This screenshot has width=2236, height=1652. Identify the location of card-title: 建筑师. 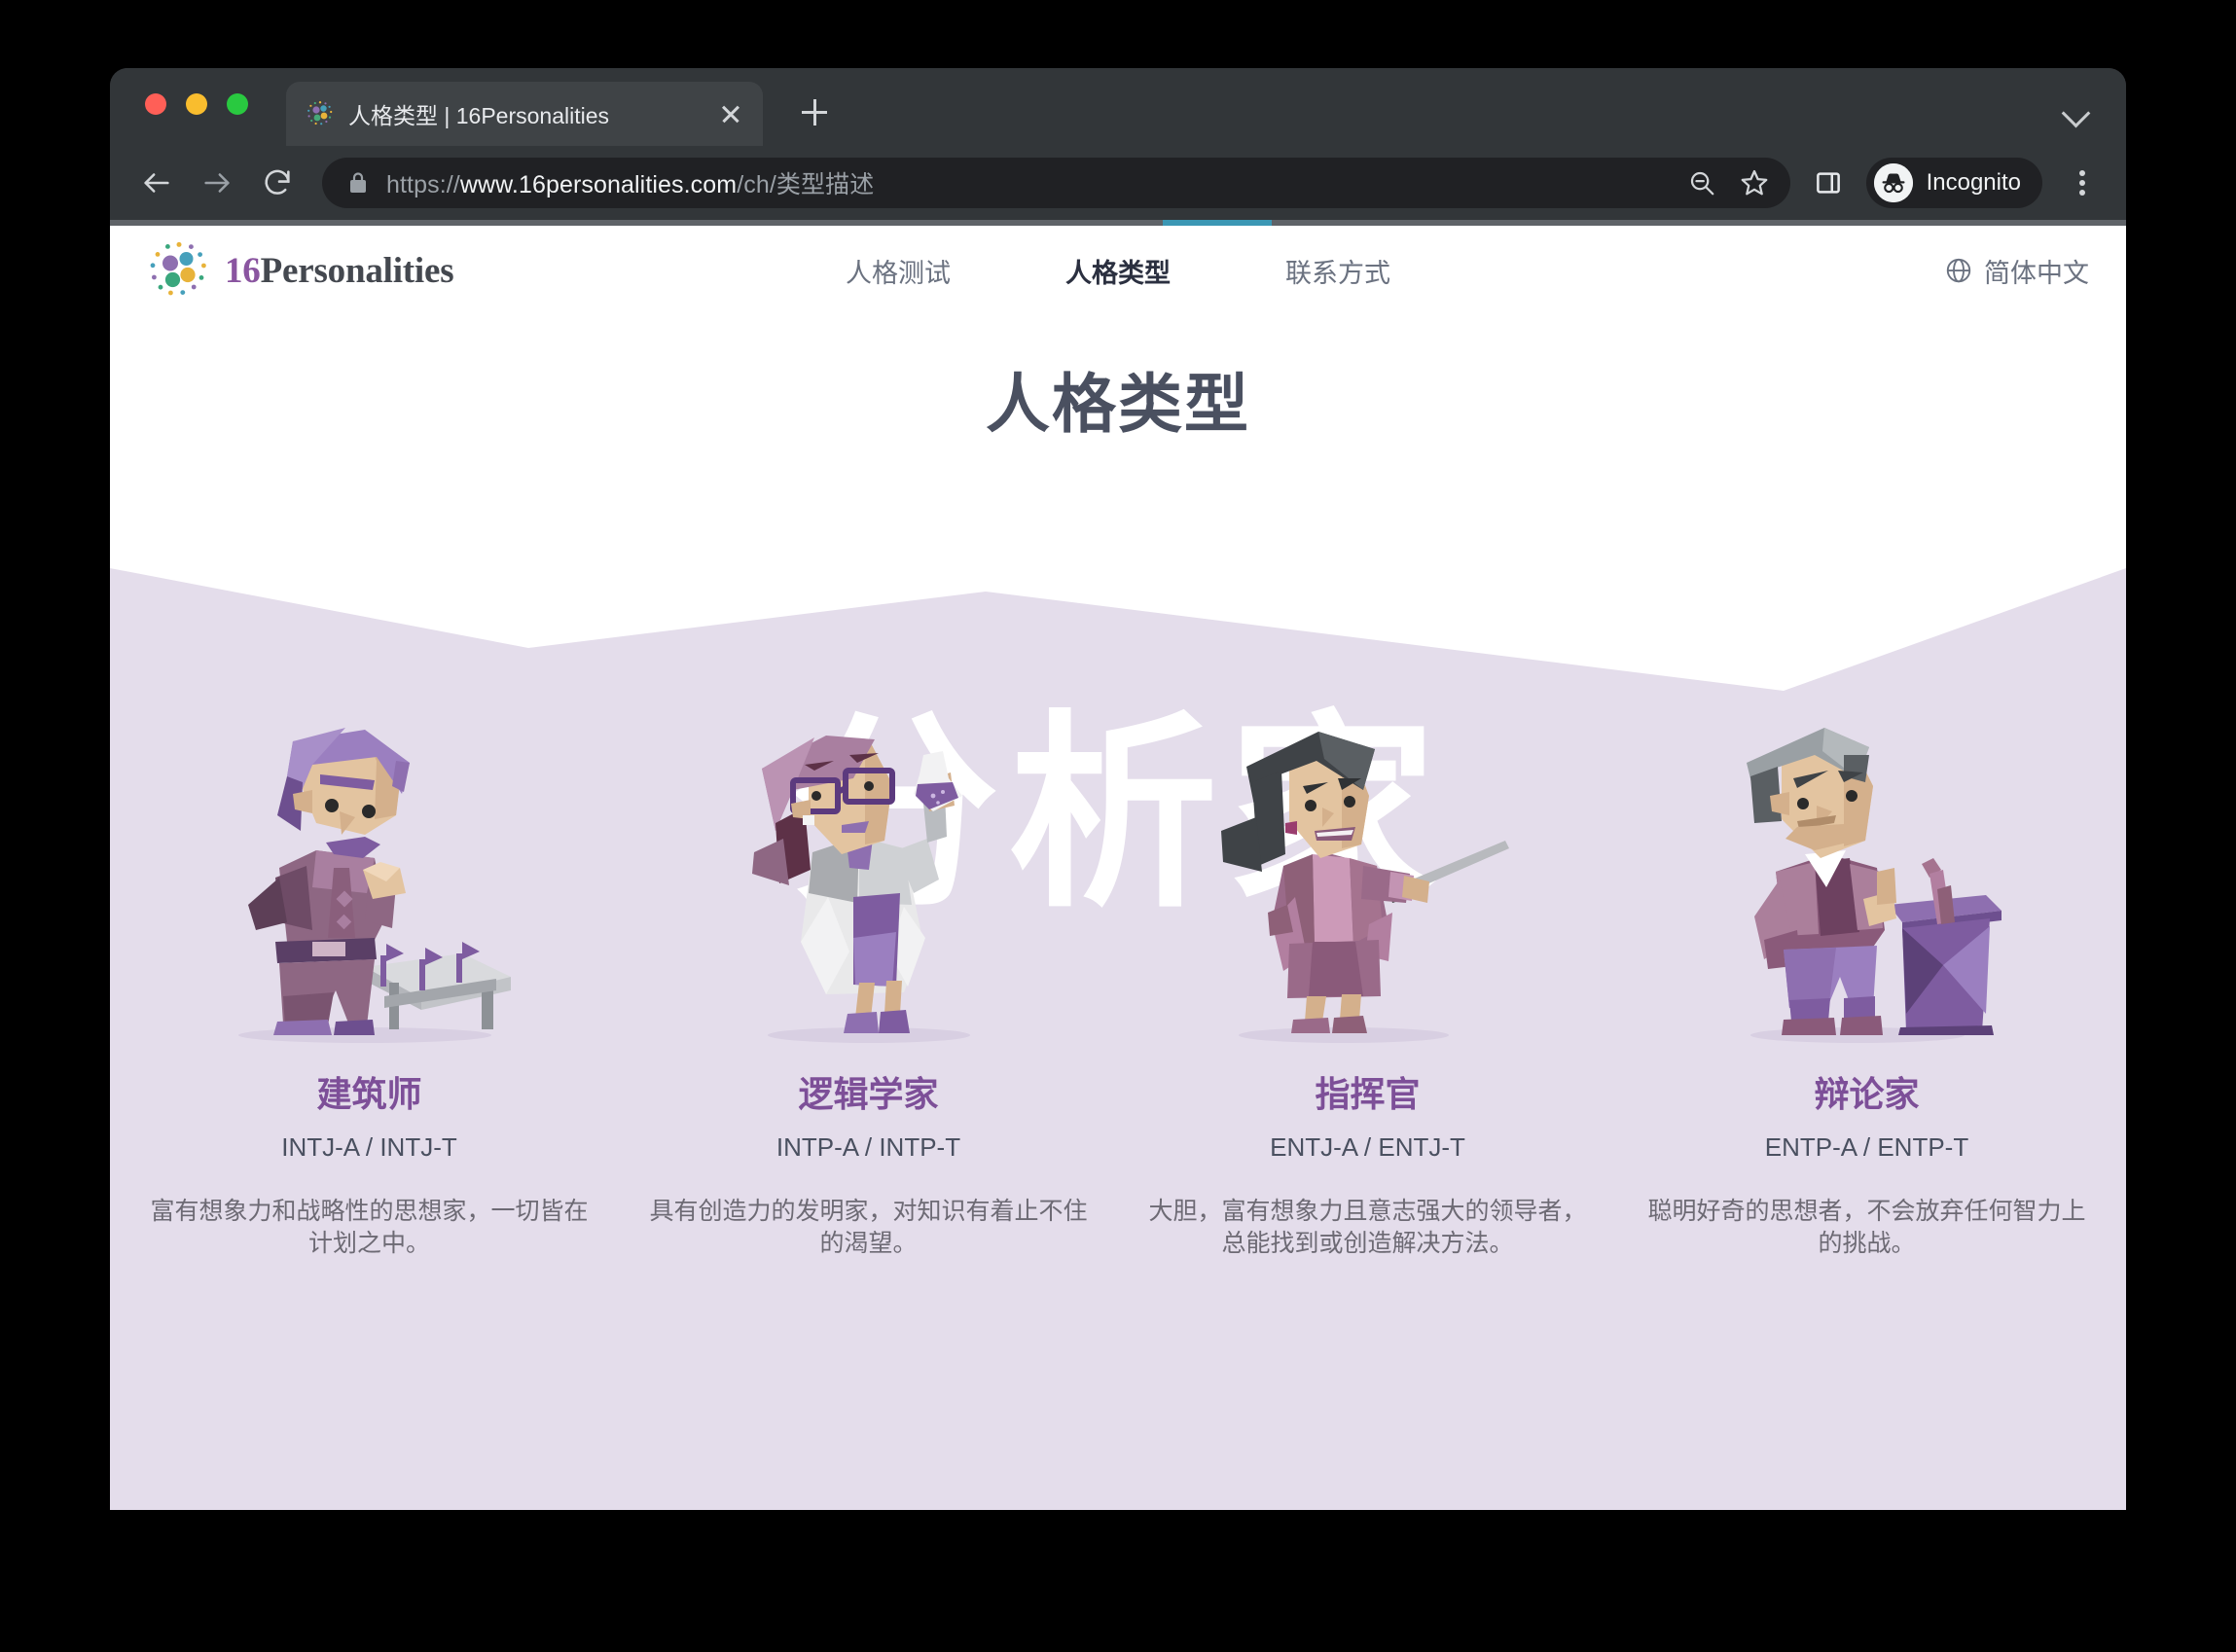
(369, 1094).